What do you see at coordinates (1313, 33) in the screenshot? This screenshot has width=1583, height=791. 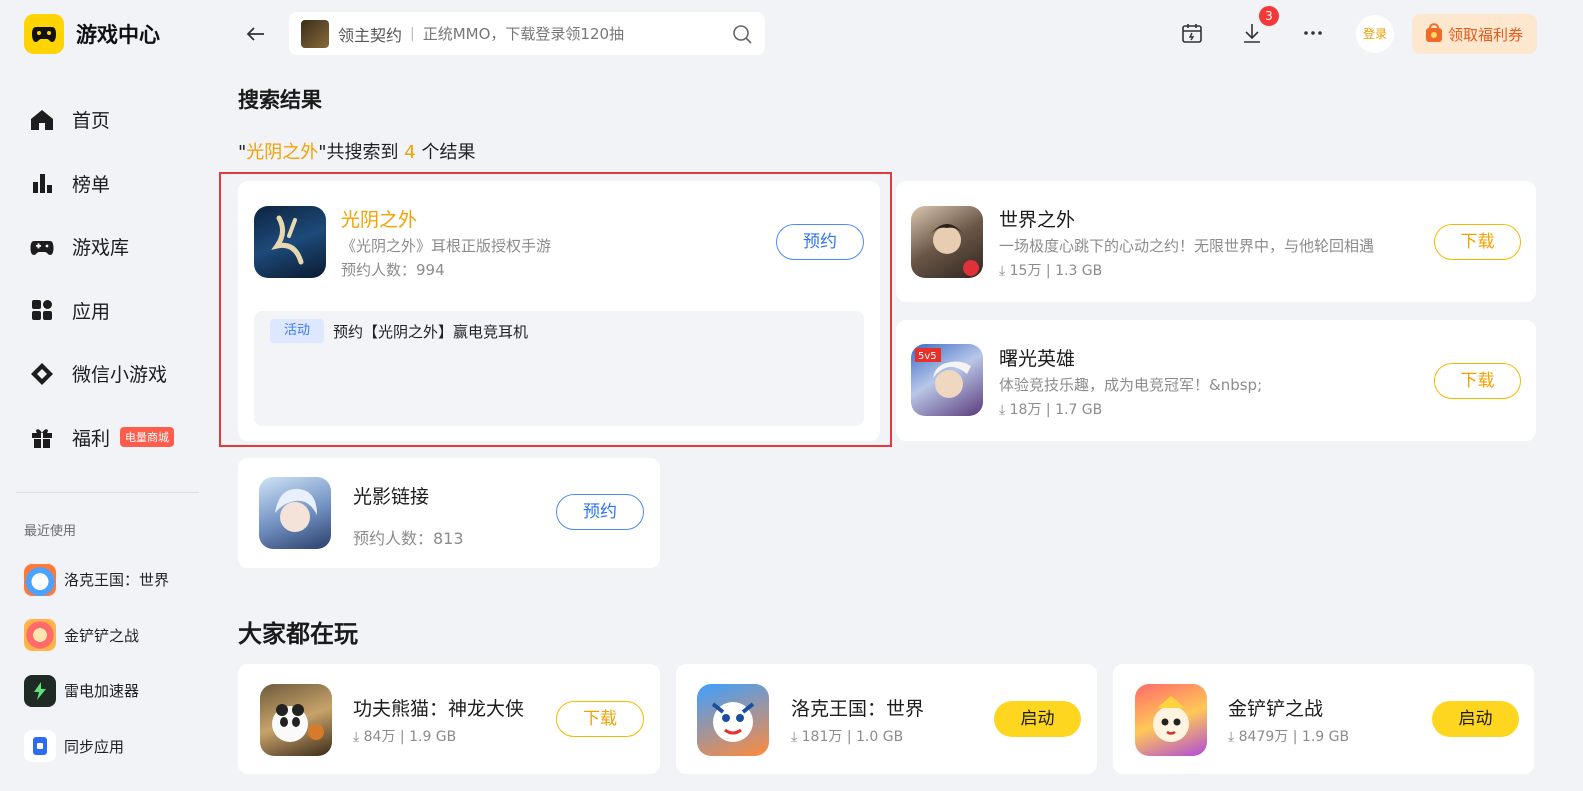 I see `more-icon` at bounding box center [1313, 33].